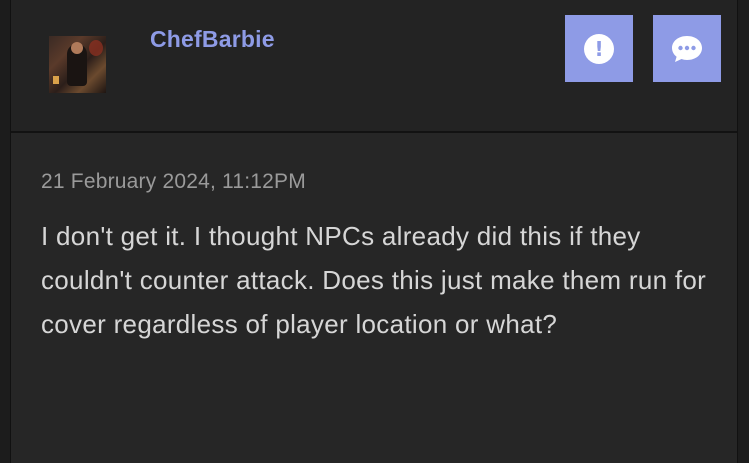 The image size is (749, 463). I want to click on avatar, so click(77, 64).